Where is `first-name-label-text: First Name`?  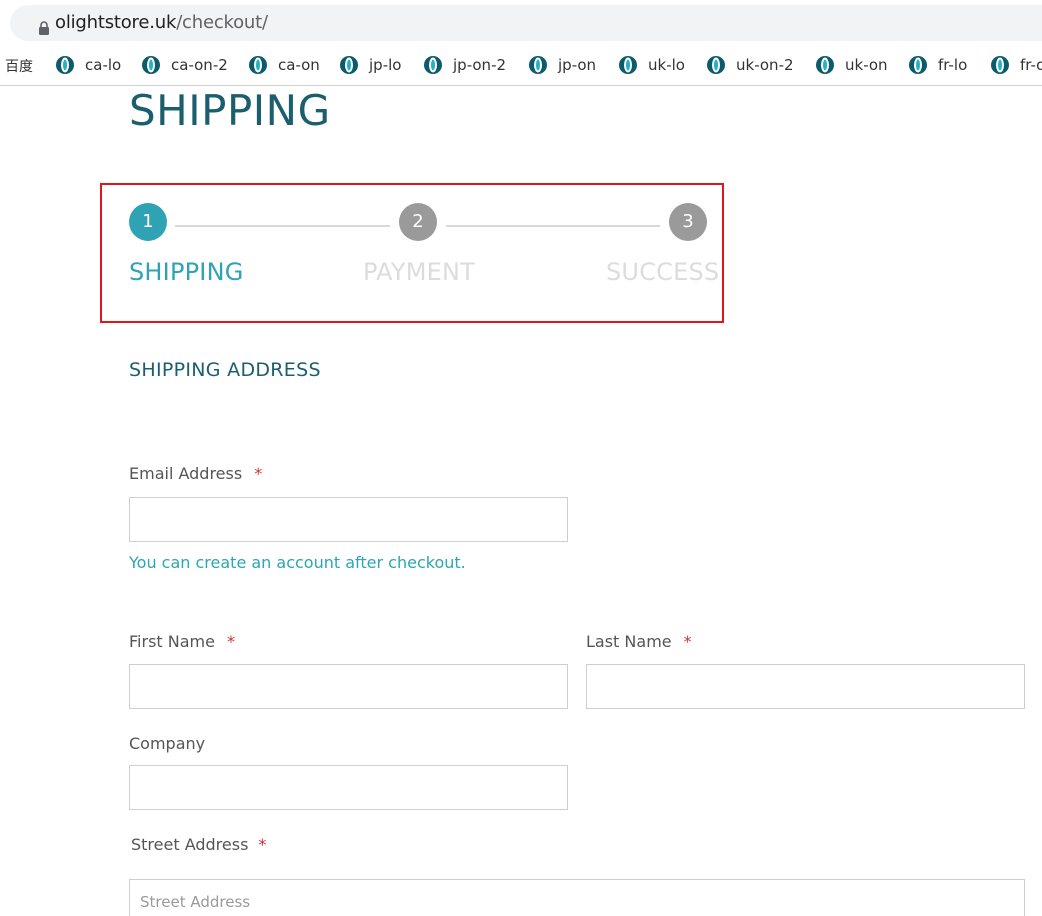
first-name-label-text: First Name is located at coordinates (172, 641).